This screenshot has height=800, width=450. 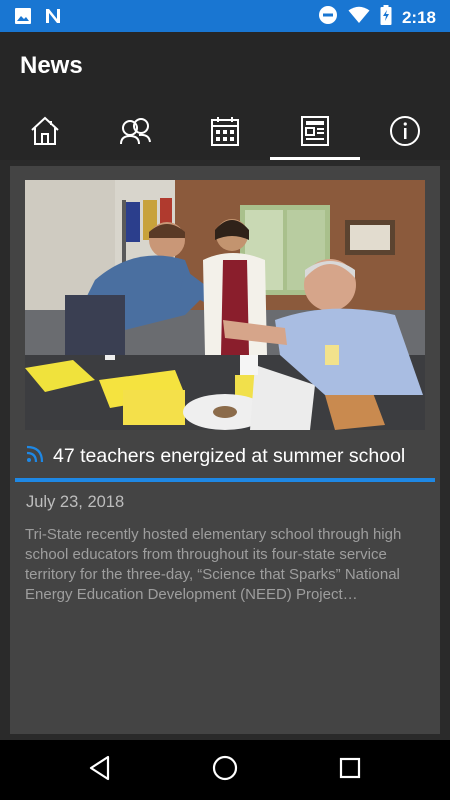 I want to click on app-bar: News, so click(x=225, y=67).